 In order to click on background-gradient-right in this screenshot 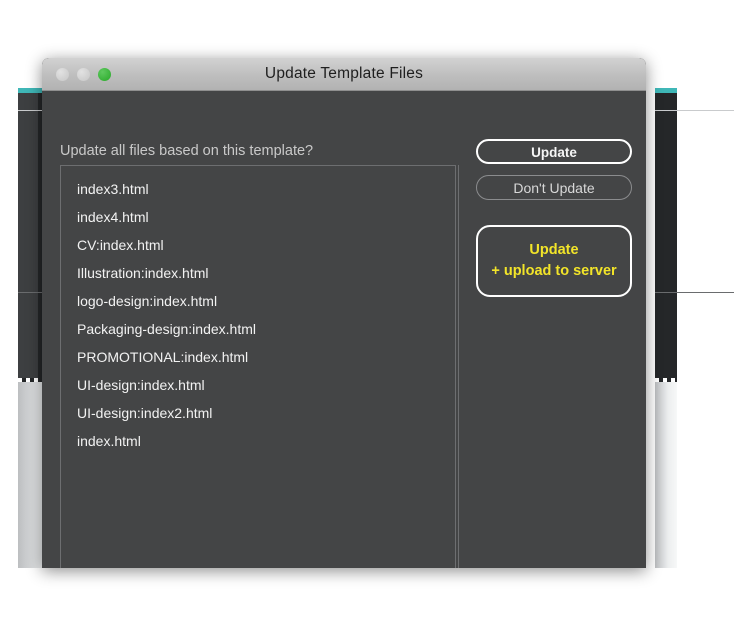, I will do `click(666, 475)`.